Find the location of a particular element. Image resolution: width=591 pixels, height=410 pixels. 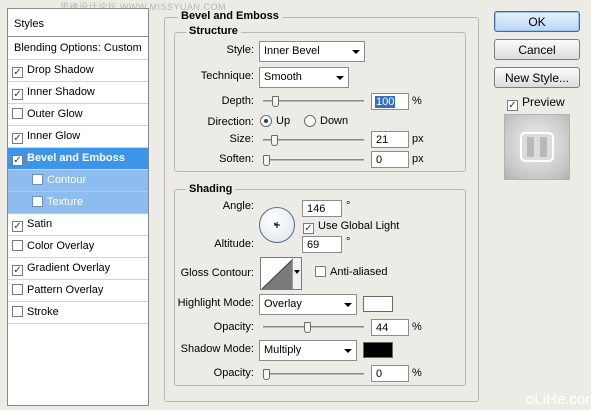

styles-header-label: Styles is located at coordinates (29, 24).